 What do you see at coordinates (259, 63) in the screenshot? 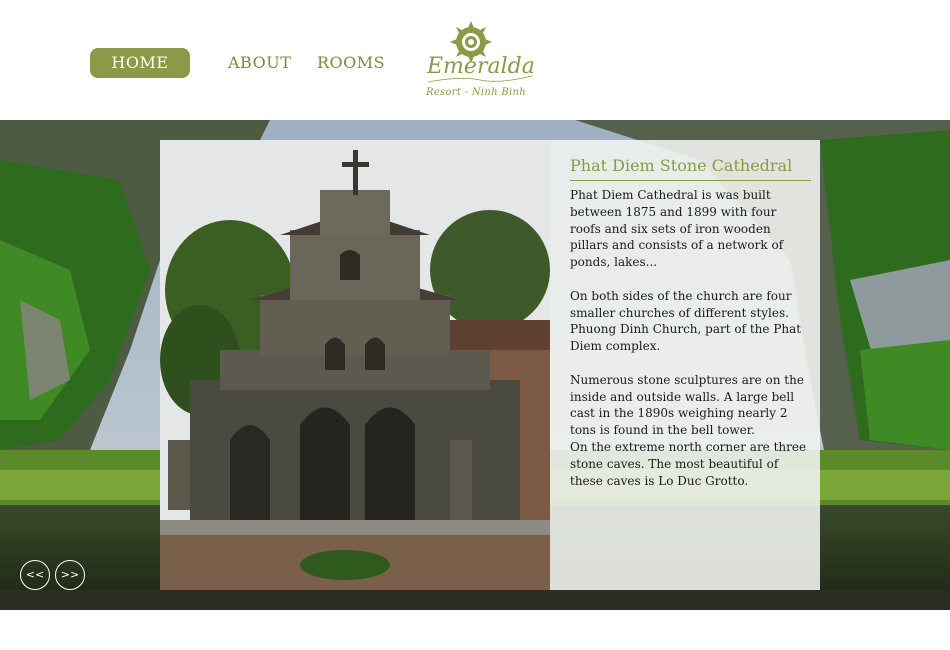
I see `nav-about-link: ABOUT` at bounding box center [259, 63].